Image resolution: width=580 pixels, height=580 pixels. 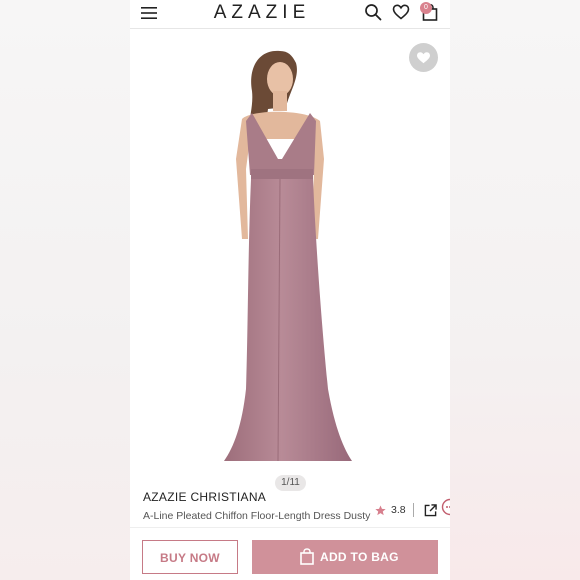 I want to click on add-to-bag-label: ADD TO BAG, so click(x=359, y=557).